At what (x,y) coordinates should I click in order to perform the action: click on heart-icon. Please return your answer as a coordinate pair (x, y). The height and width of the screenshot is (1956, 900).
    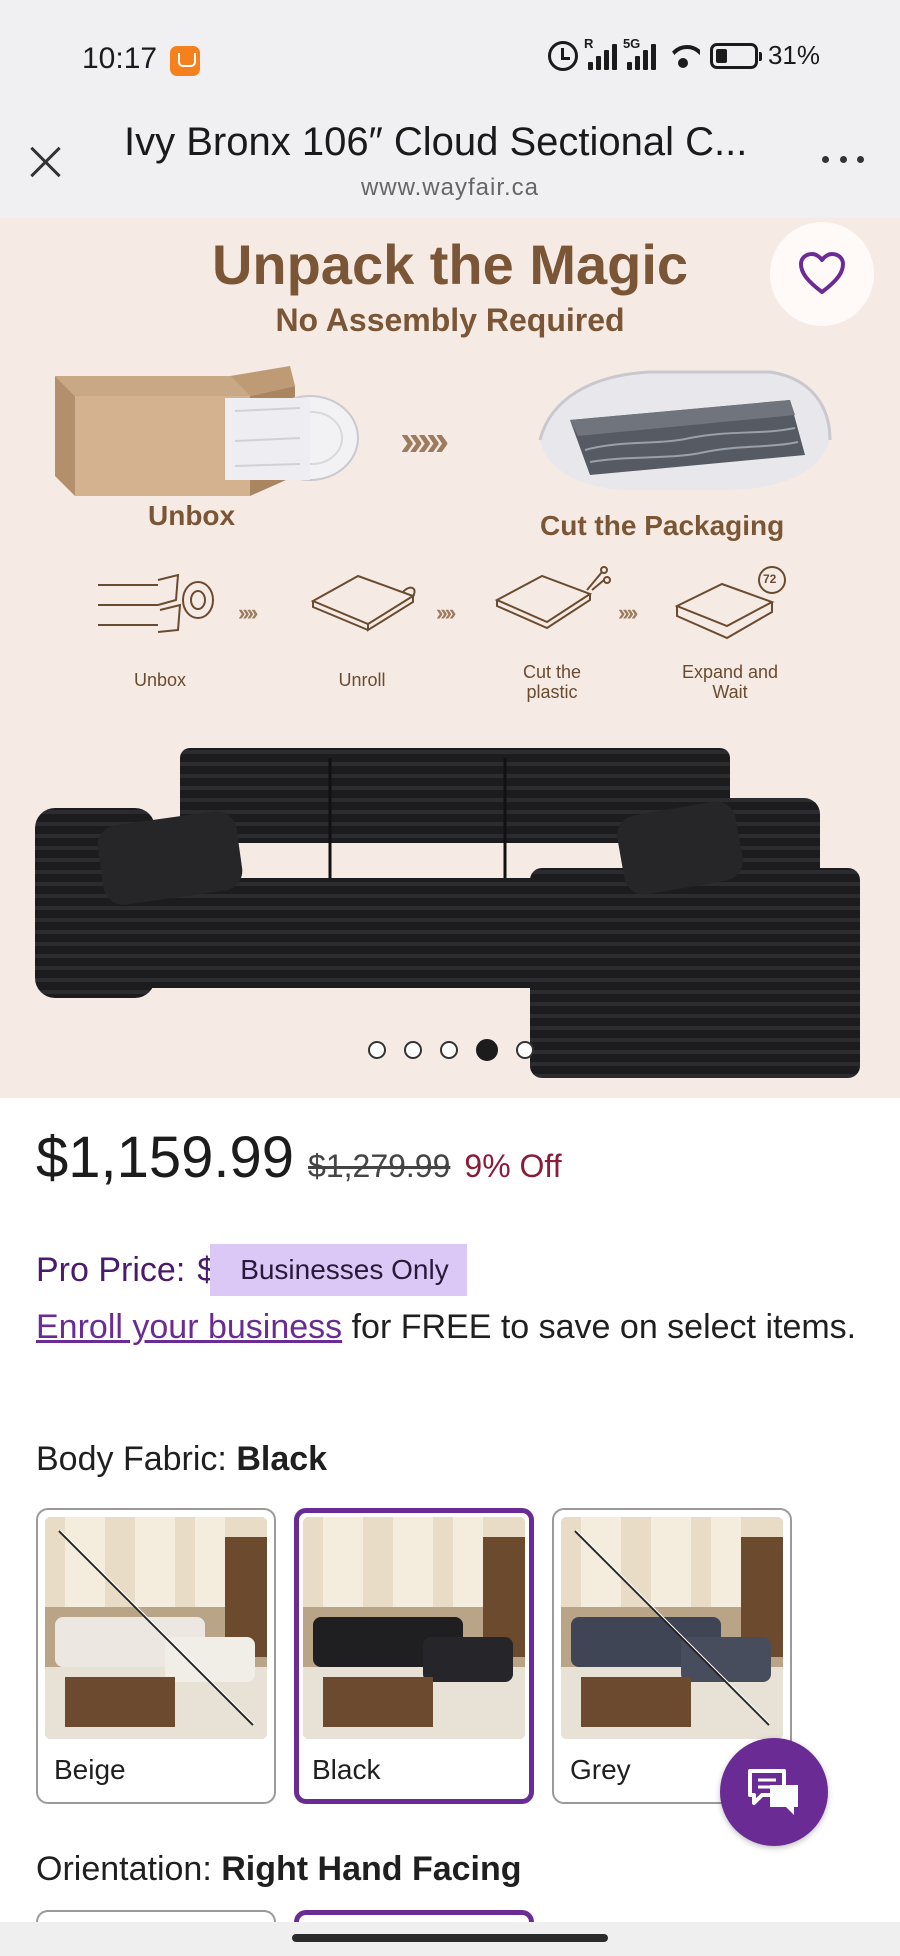
    Looking at the image, I should click on (822, 273).